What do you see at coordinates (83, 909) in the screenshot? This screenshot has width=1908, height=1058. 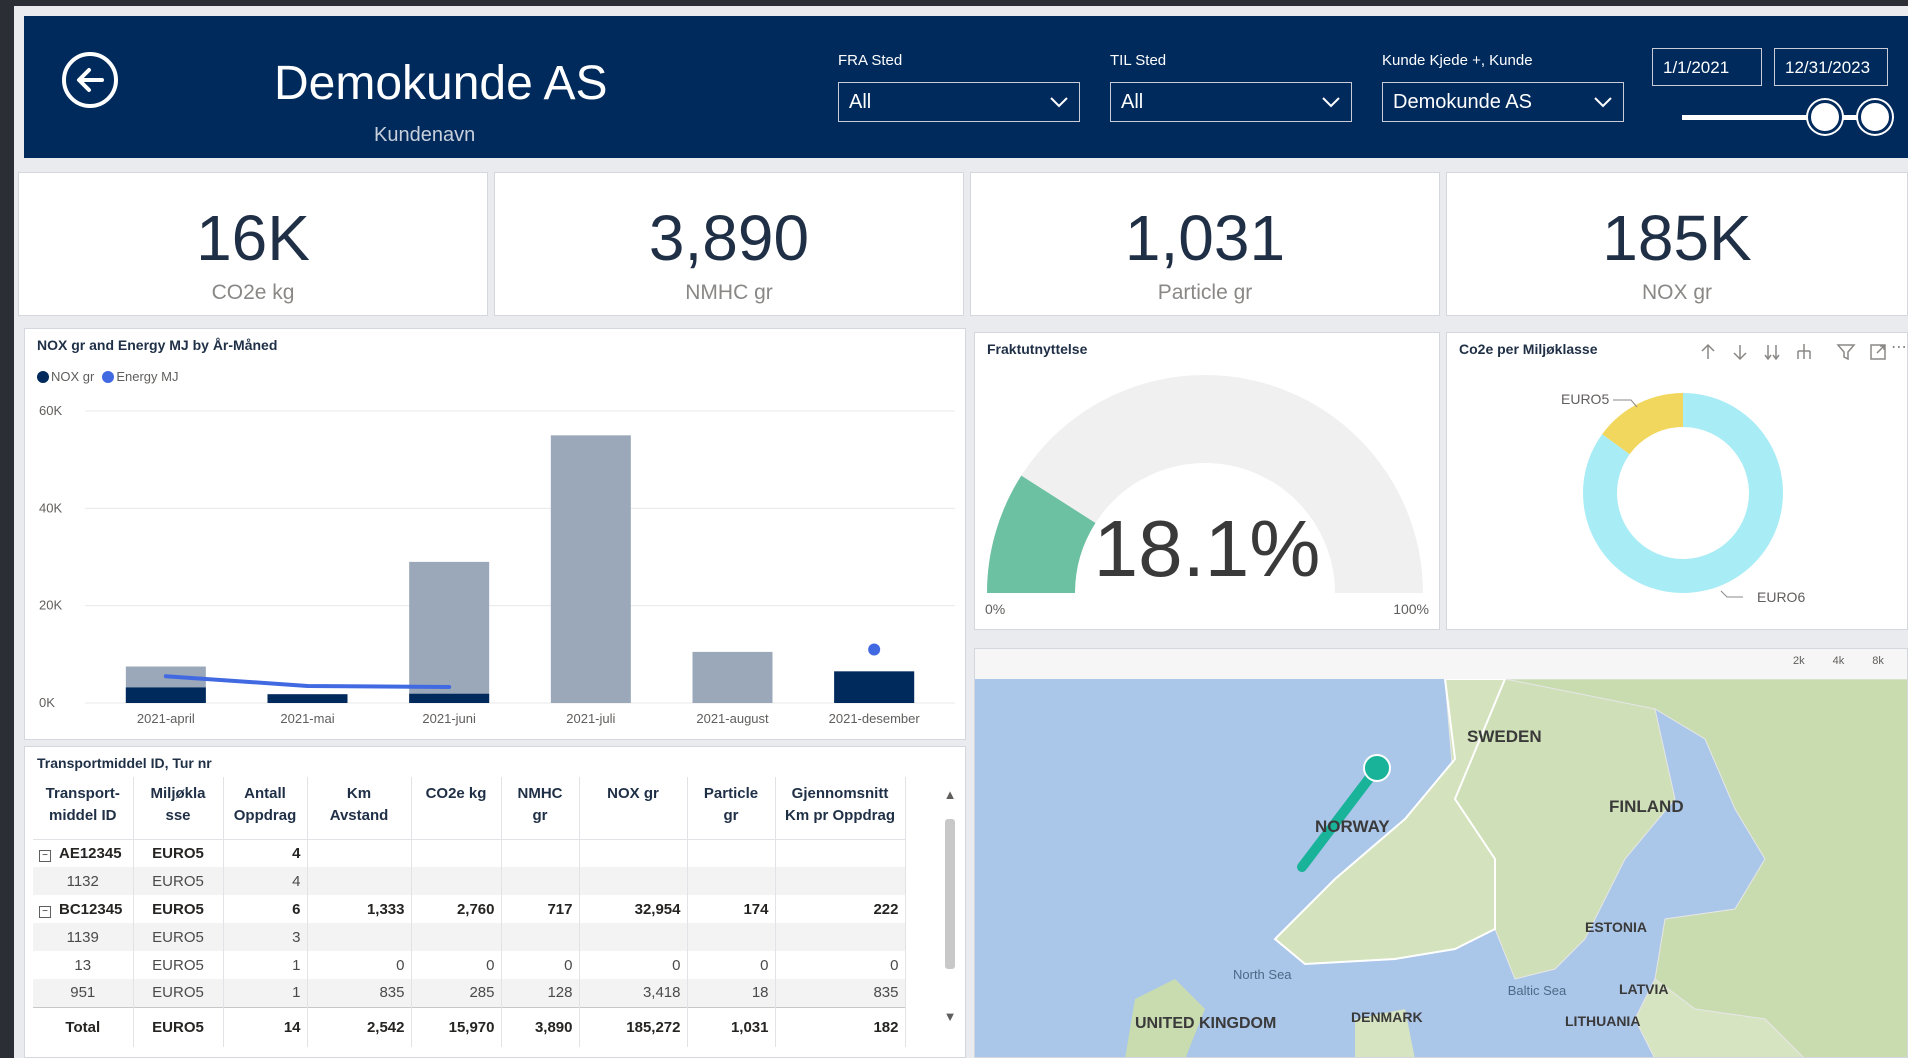 I see `table-cell: − BC12345` at bounding box center [83, 909].